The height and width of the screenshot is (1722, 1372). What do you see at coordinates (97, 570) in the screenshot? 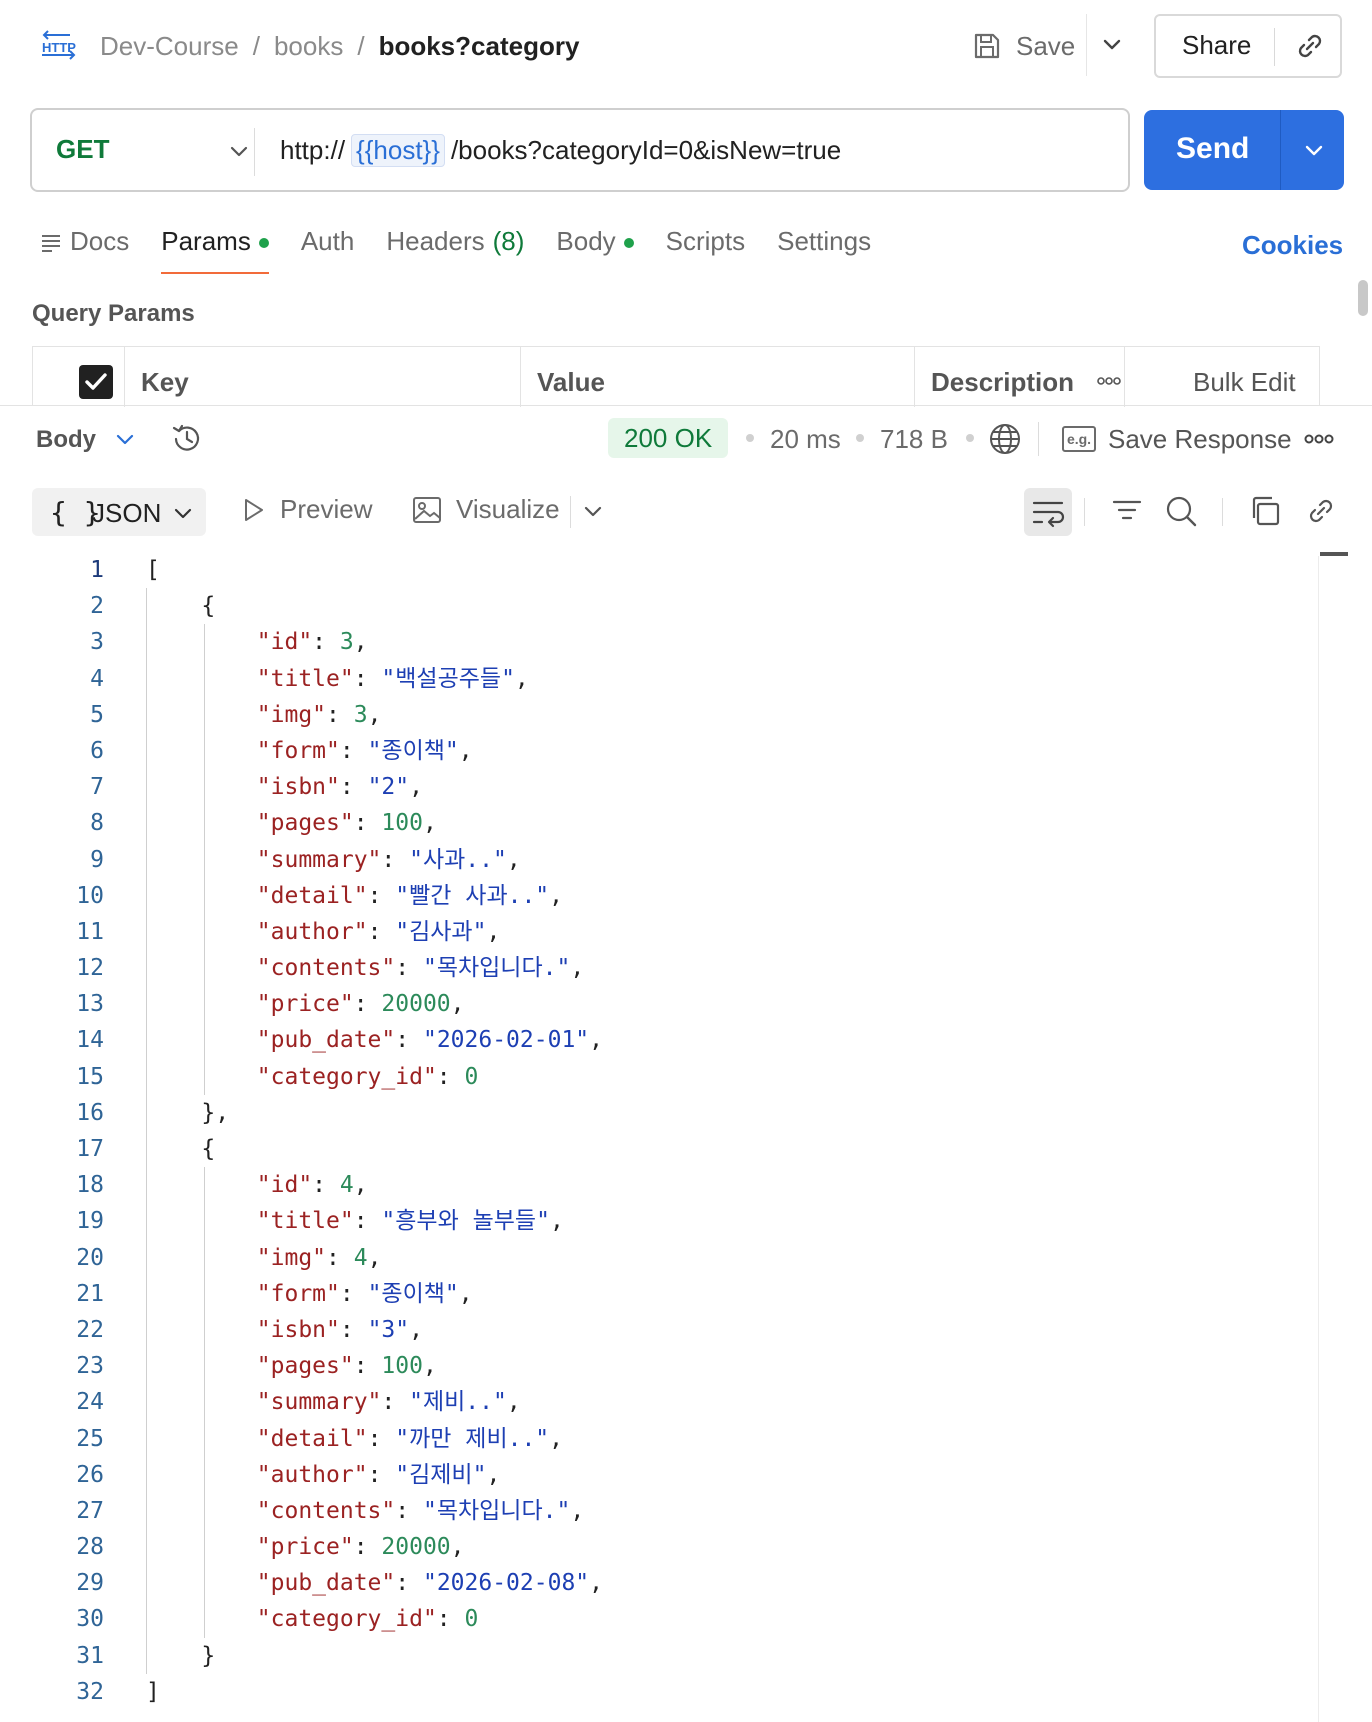
I see `line-number: 1` at bounding box center [97, 570].